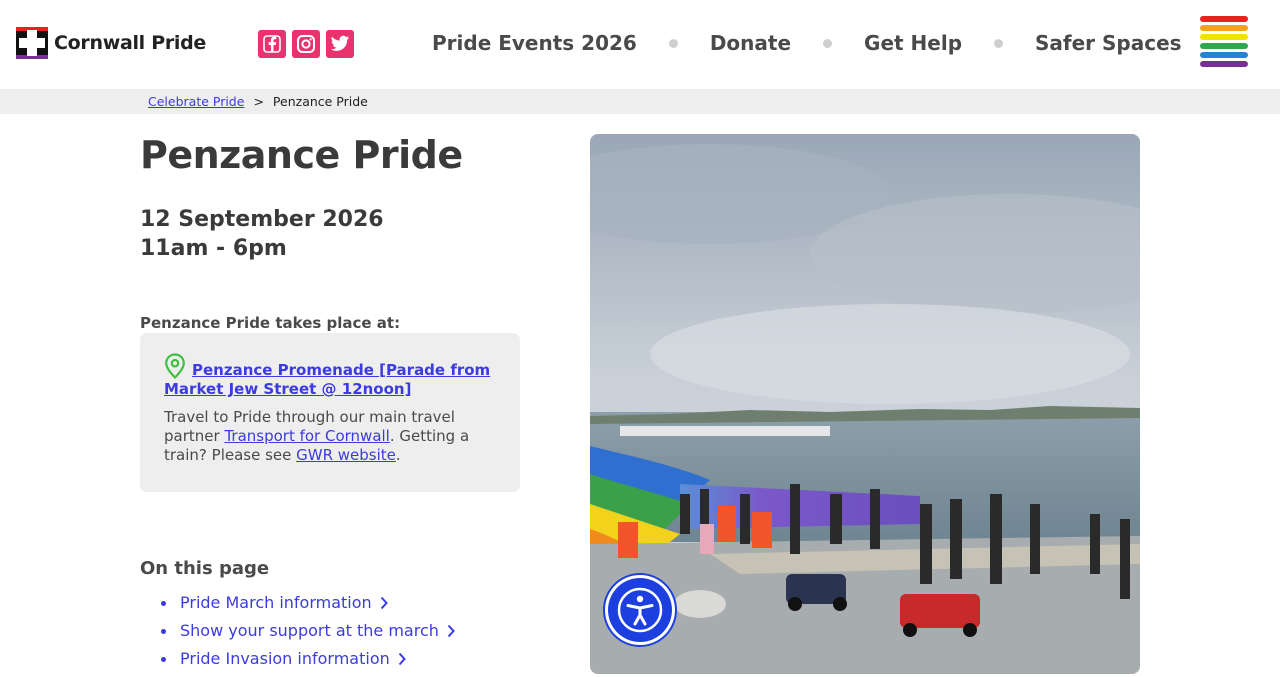  Describe the element at coordinates (320, 101) in the screenshot. I see `breadcrumb-current: Penzance Pride` at that location.